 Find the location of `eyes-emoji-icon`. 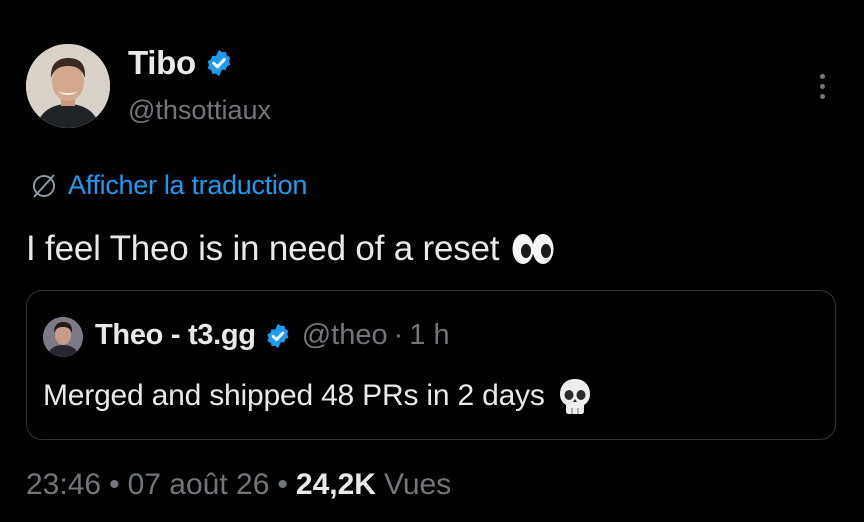

eyes-emoji-icon is located at coordinates (533, 249).